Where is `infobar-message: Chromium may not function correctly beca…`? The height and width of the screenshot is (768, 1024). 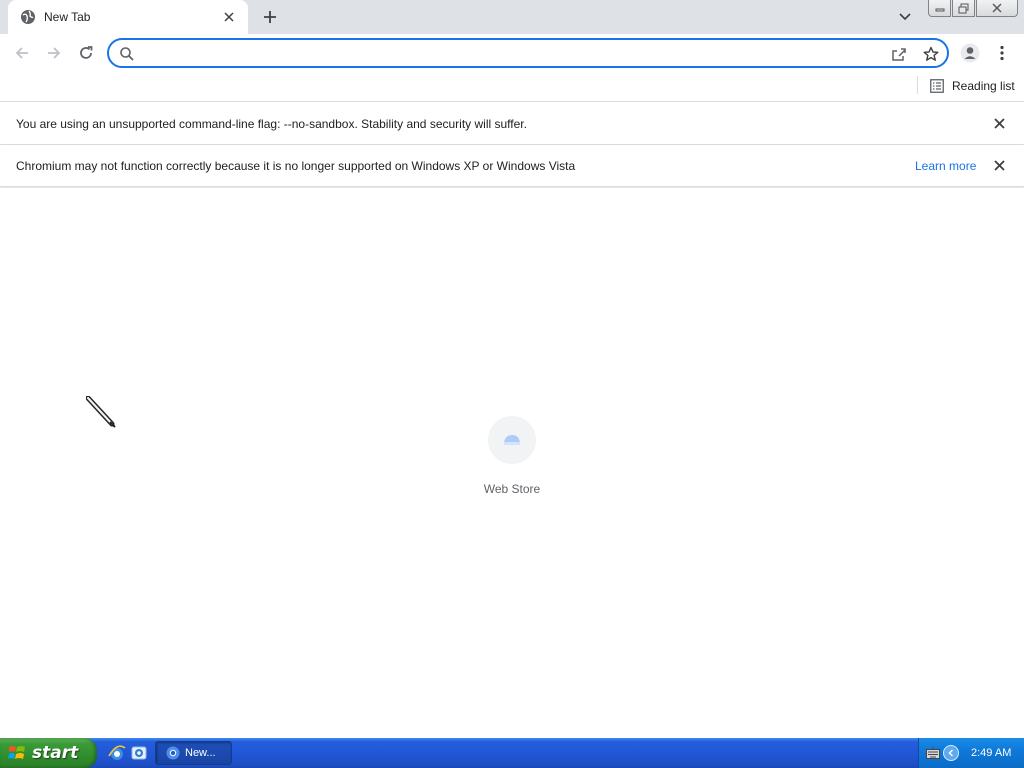
infobar-message: Chromium may not function correctly beca… is located at coordinates (296, 165).